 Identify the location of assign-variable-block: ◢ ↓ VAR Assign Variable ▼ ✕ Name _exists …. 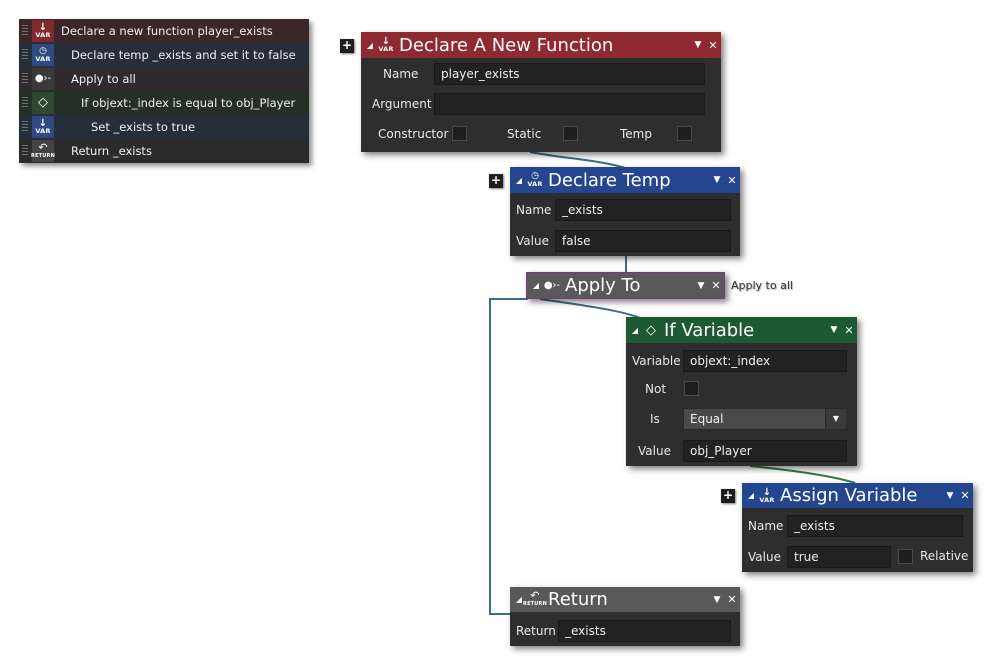
(857, 527).